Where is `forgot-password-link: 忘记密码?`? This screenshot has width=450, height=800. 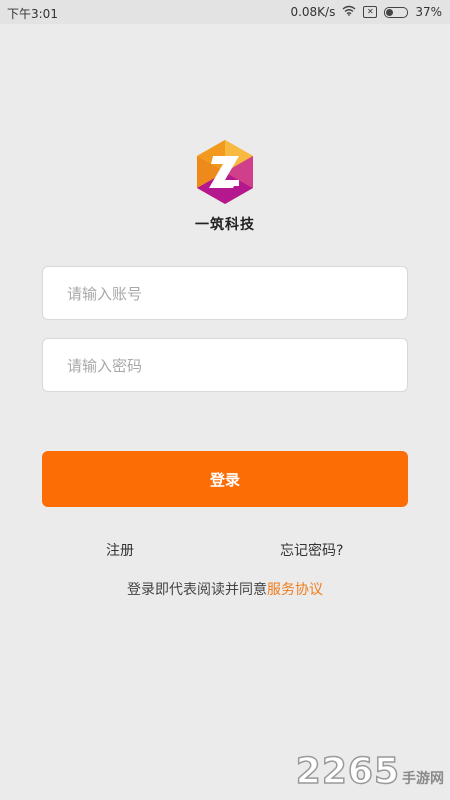
forgot-password-link: 忘记密码? is located at coordinates (311, 550).